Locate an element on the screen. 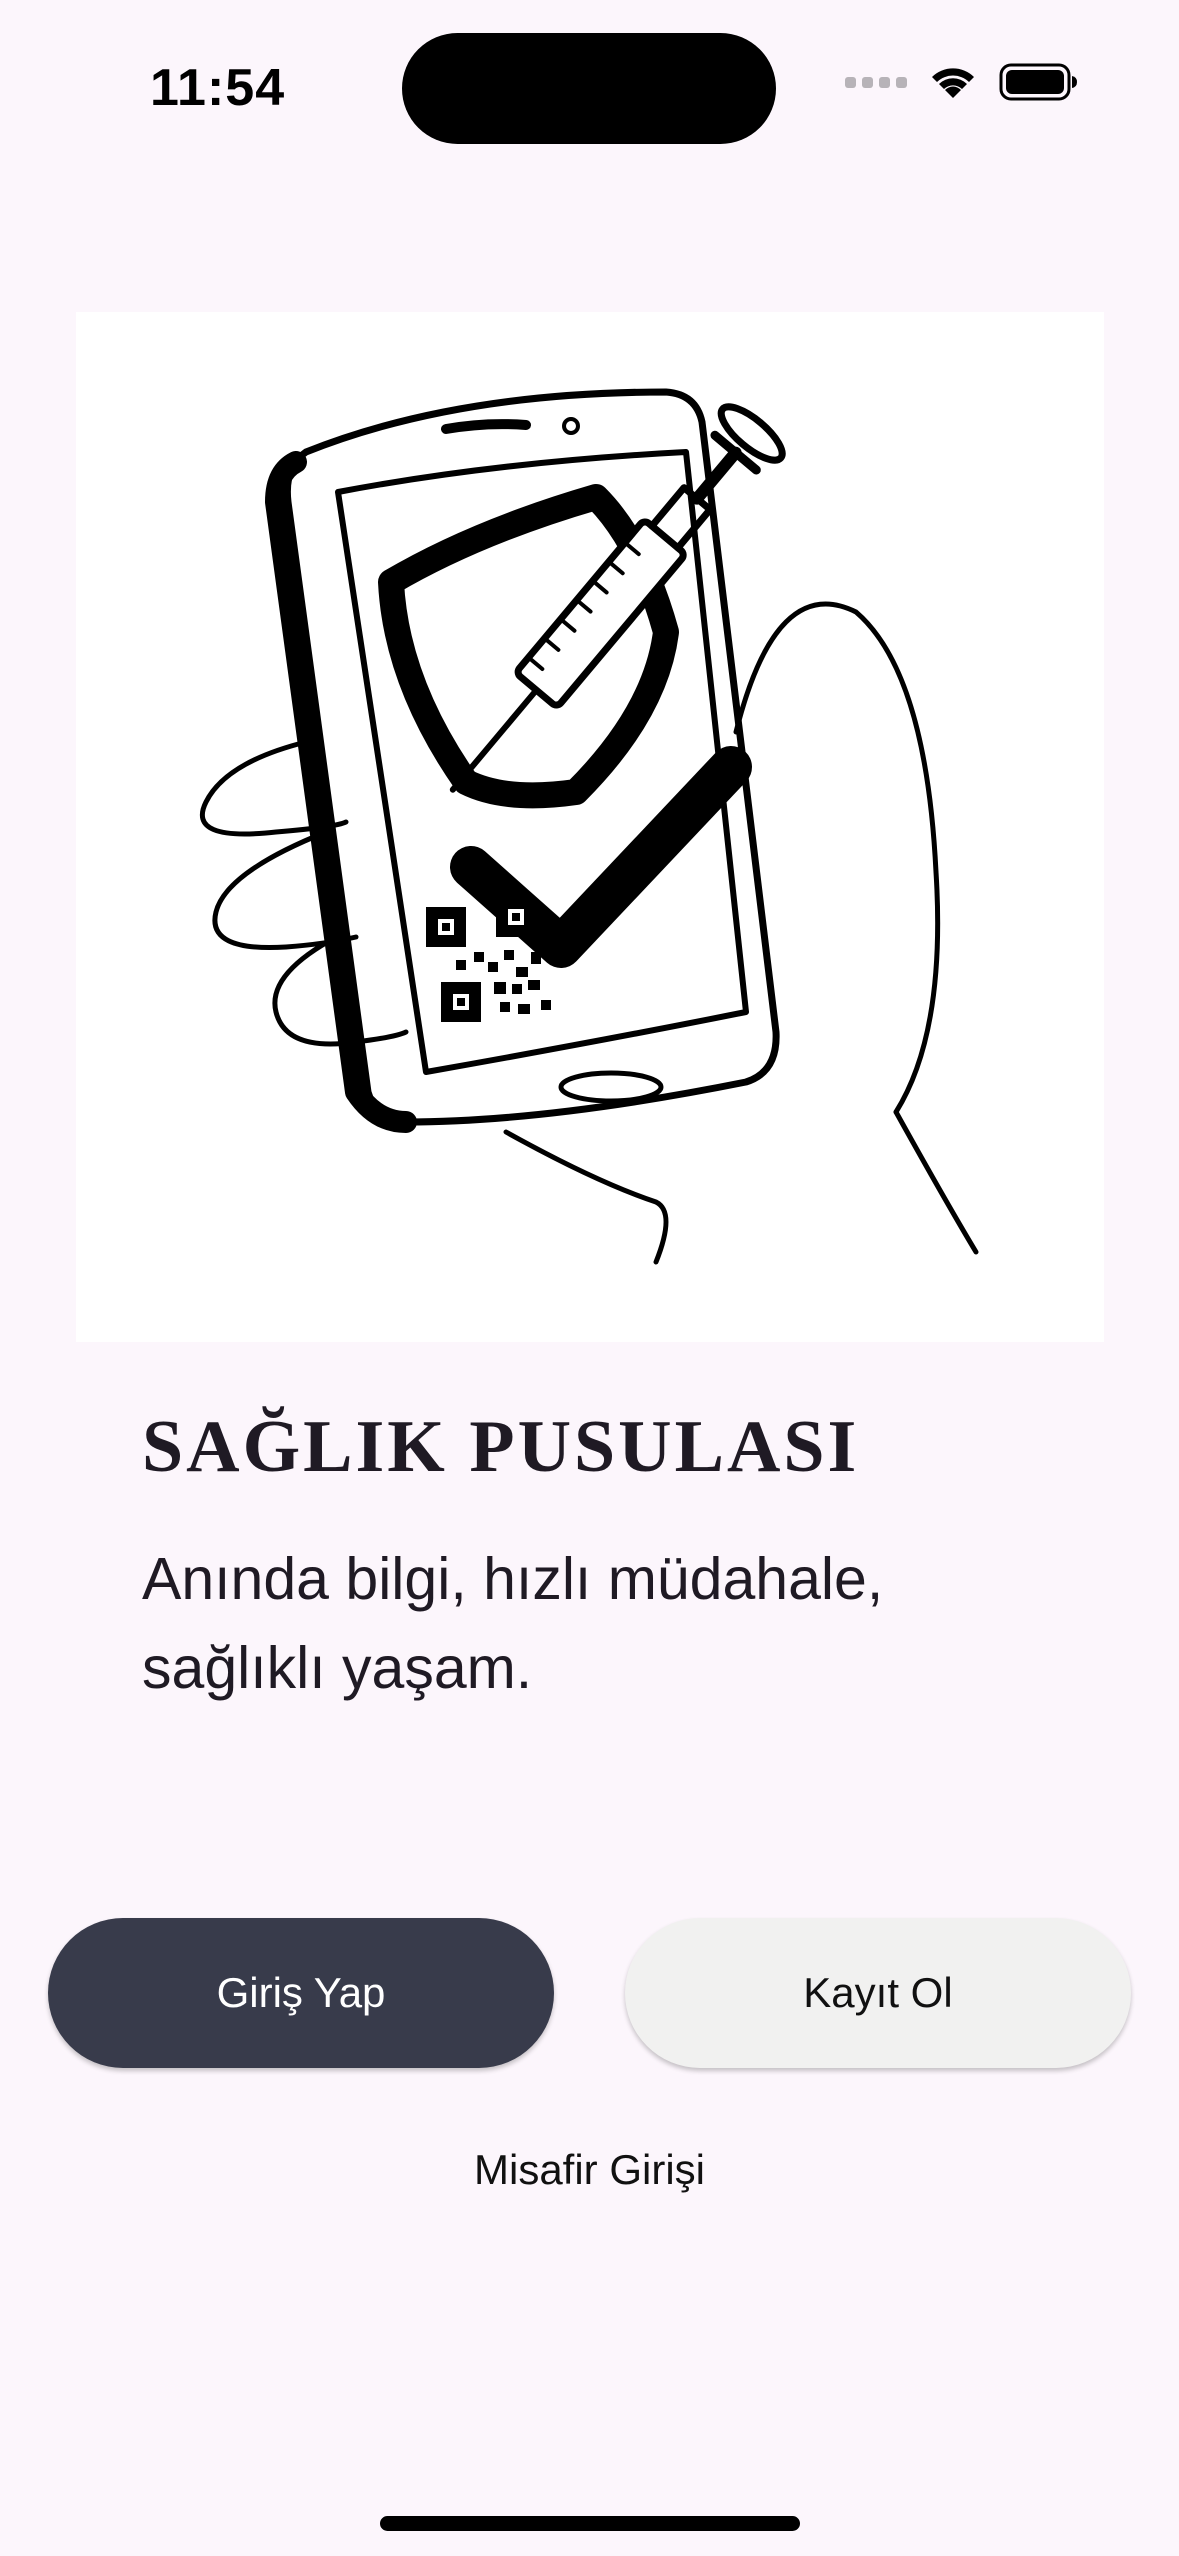  home-indicator is located at coordinates (590, 2523).